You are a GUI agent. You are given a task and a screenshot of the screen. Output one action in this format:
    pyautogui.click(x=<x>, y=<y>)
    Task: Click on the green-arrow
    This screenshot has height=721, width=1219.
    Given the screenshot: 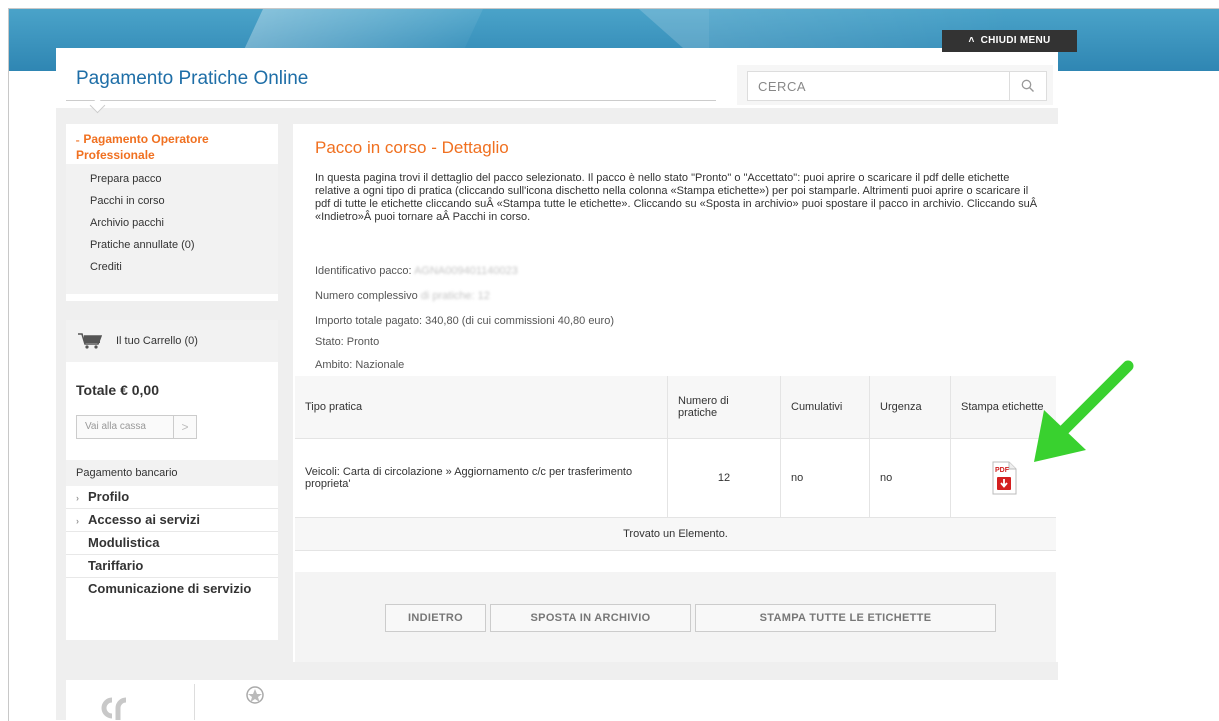 What is the action you would take?
    pyautogui.click(x=1084, y=411)
    